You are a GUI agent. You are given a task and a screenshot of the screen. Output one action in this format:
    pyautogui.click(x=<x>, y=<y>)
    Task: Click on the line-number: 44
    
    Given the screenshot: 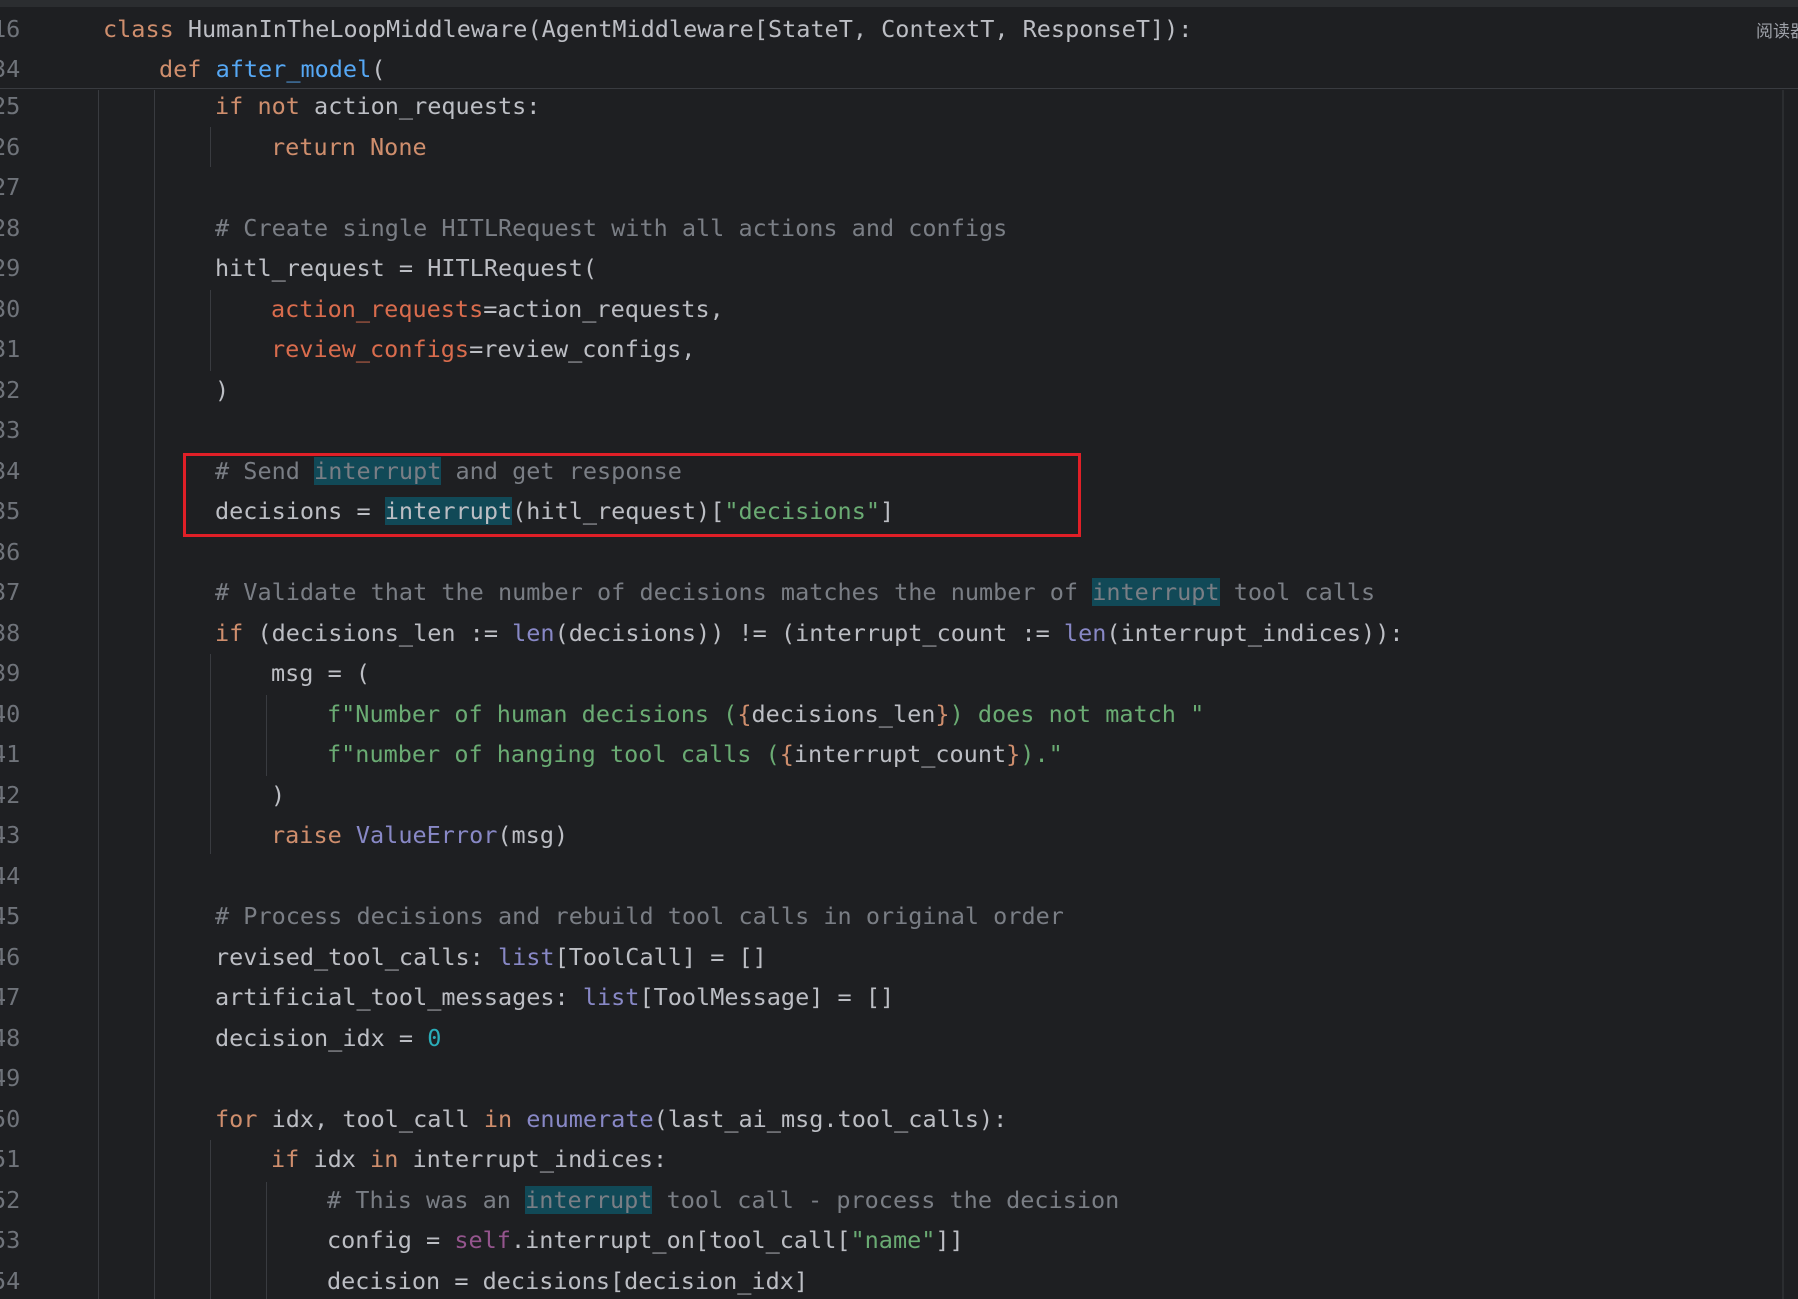 What is the action you would take?
    pyautogui.click(x=10, y=875)
    